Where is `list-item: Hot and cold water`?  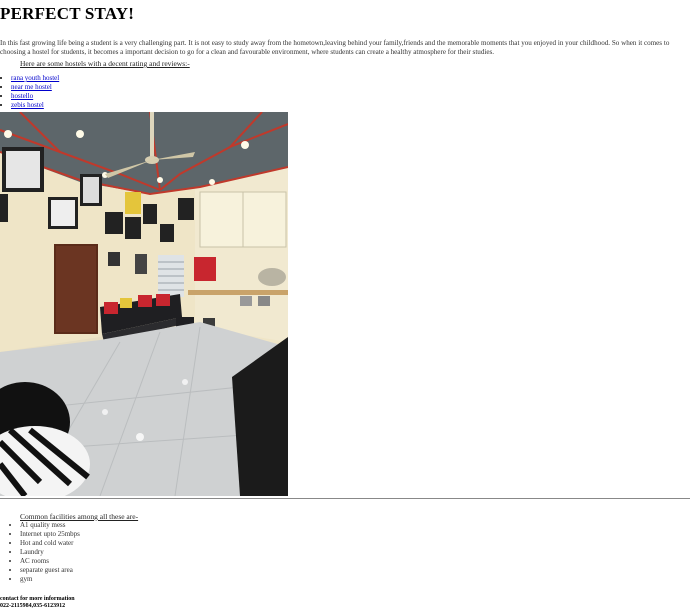
list-item: Hot and cold water is located at coordinates (50, 543).